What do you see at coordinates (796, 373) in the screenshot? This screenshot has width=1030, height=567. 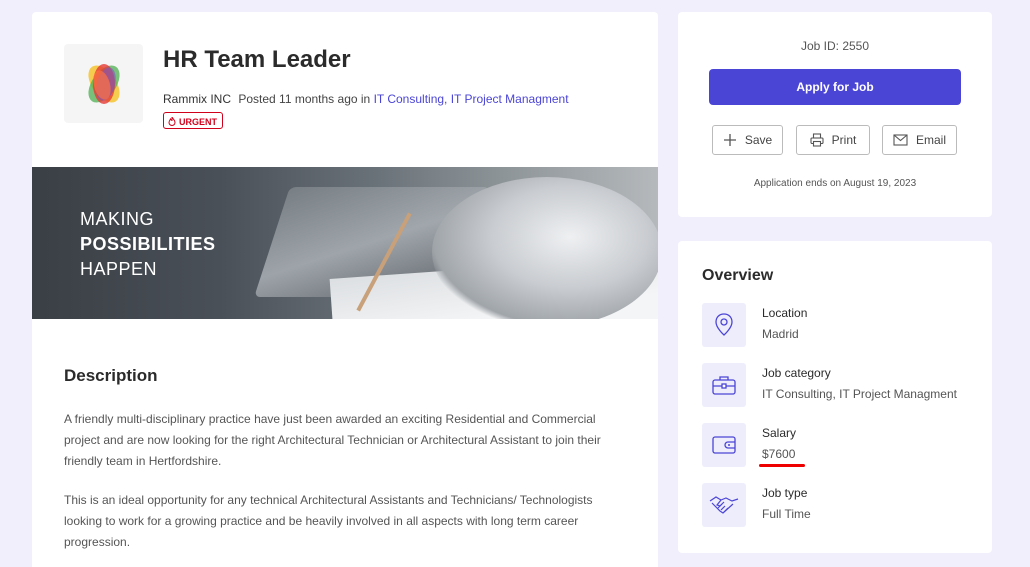 I see `category-label: Job category` at bounding box center [796, 373].